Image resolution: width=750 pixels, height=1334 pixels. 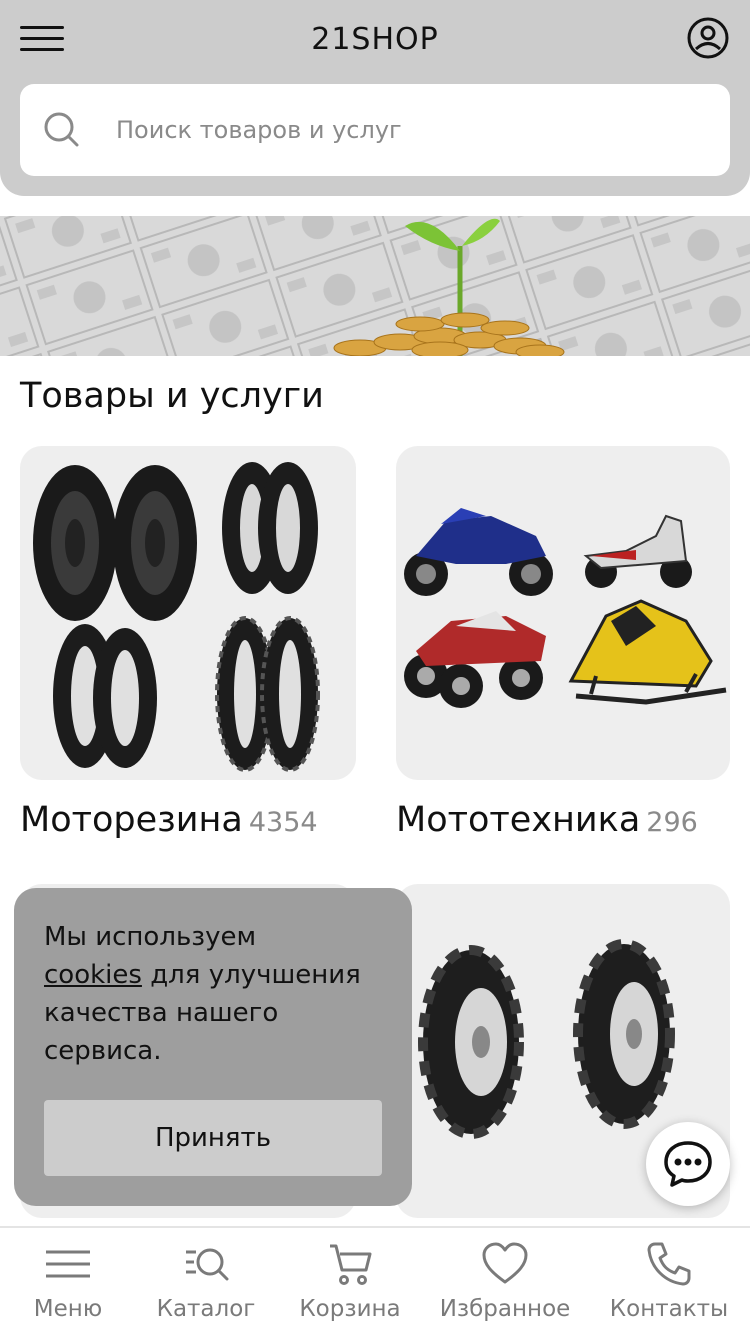 What do you see at coordinates (207, 1264) in the screenshot?
I see `catalog-search-icon` at bounding box center [207, 1264].